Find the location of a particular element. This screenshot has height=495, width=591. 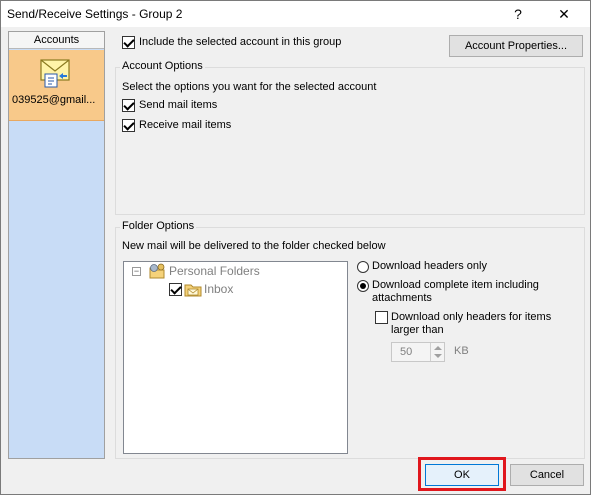

download-headers-radio is located at coordinates (363, 267).